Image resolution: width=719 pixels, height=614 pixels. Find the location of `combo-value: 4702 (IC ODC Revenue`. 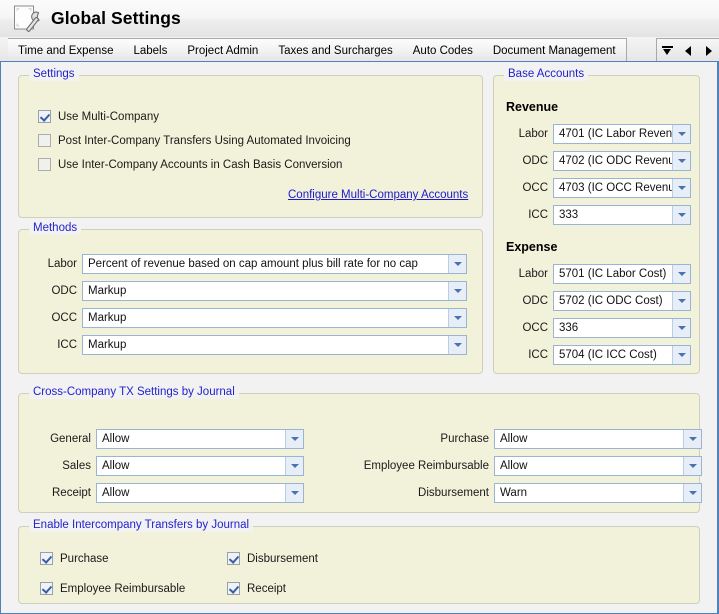

combo-value: 4702 (IC ODC Revenue is located at coordinates (615, 161).